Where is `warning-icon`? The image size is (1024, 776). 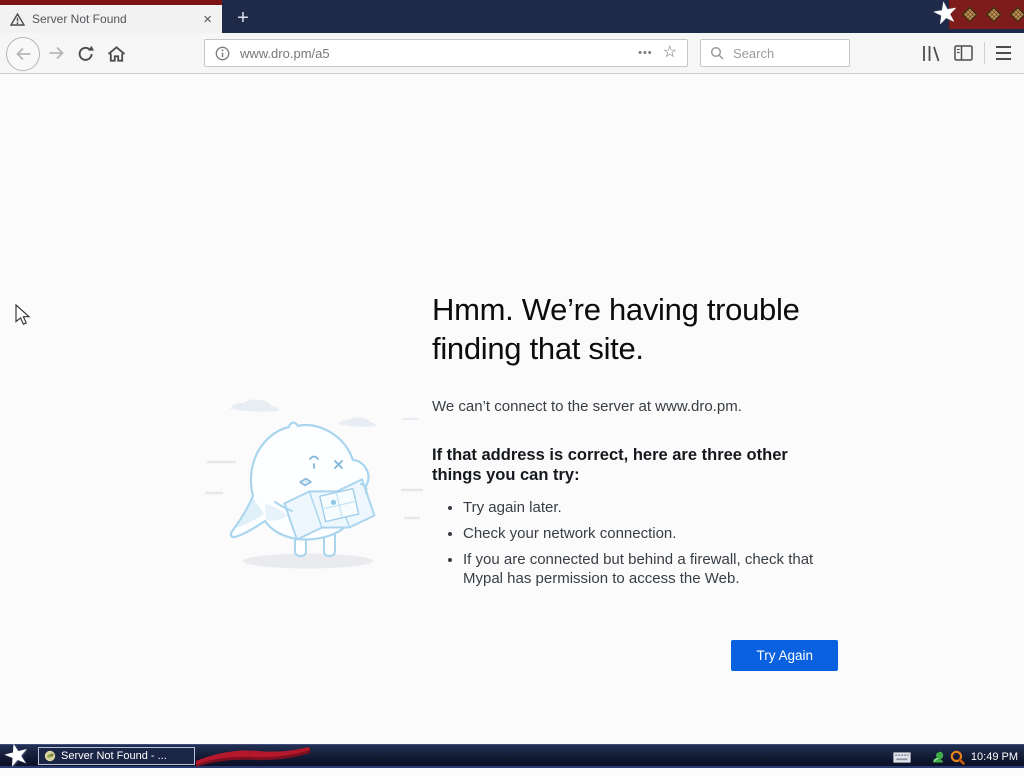 warning-icon is located at coordinates (17, 19).